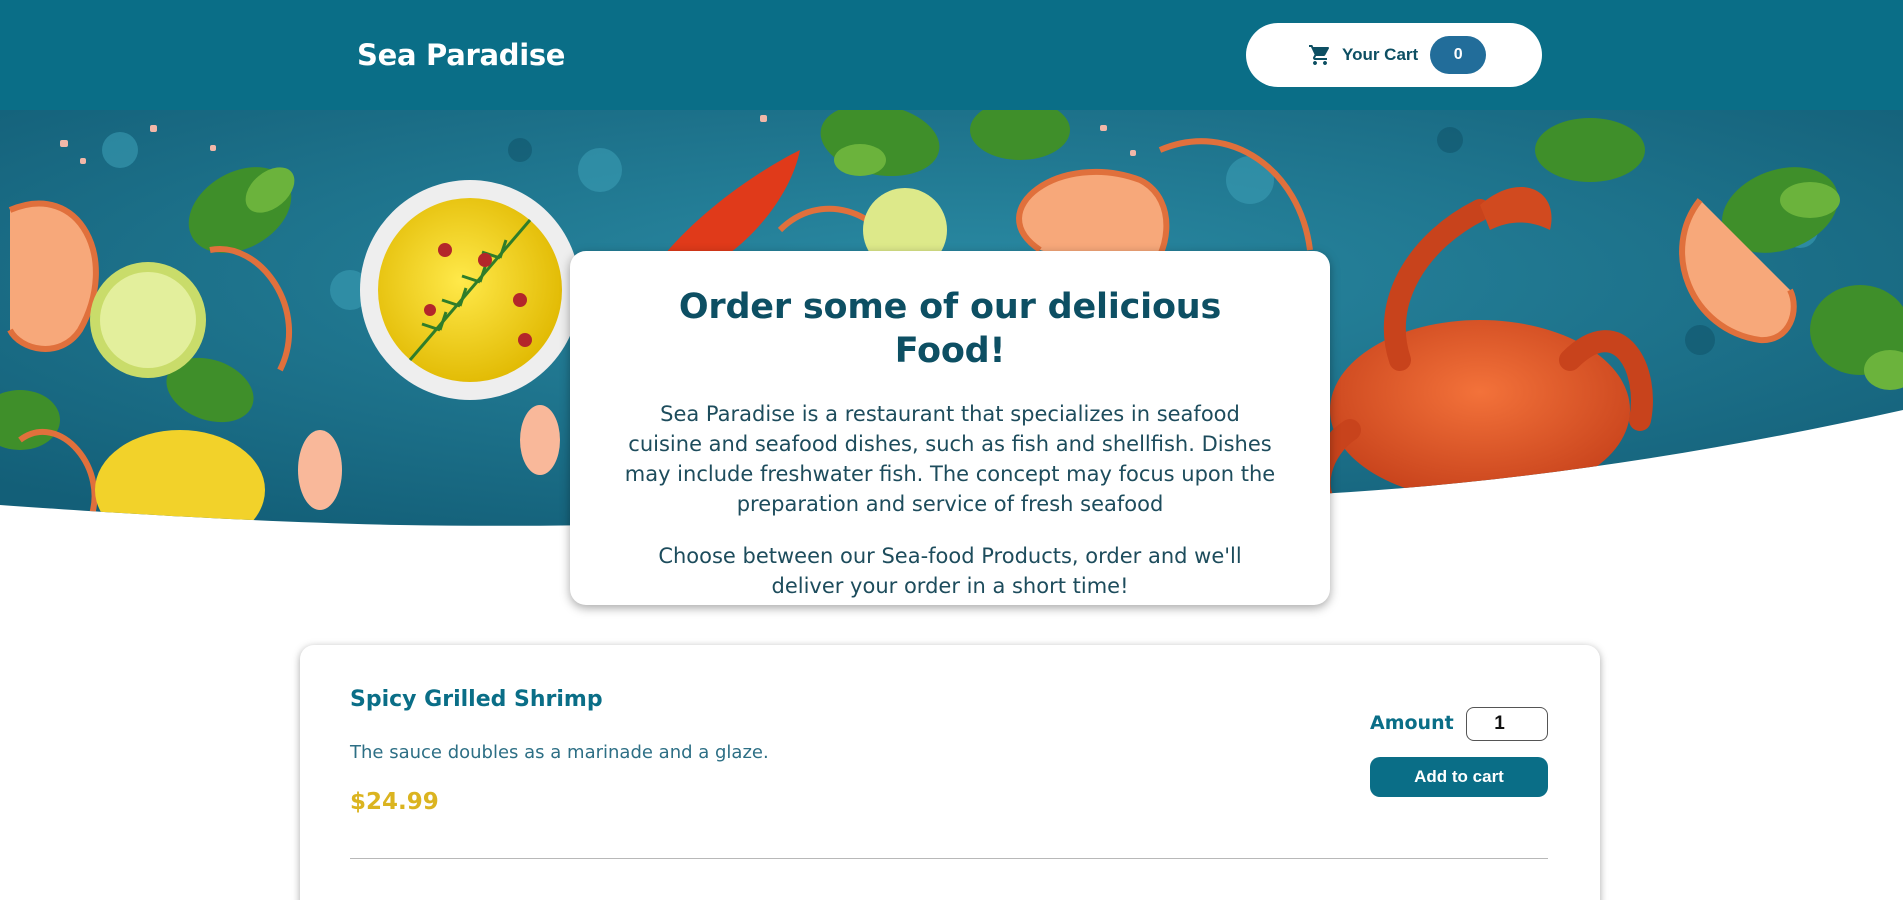 This screenshot has height=900, width=1903. Describe the element at coordinates (1458, 55) in the screenshot. I see `cart-count-badge: 0` at that location.